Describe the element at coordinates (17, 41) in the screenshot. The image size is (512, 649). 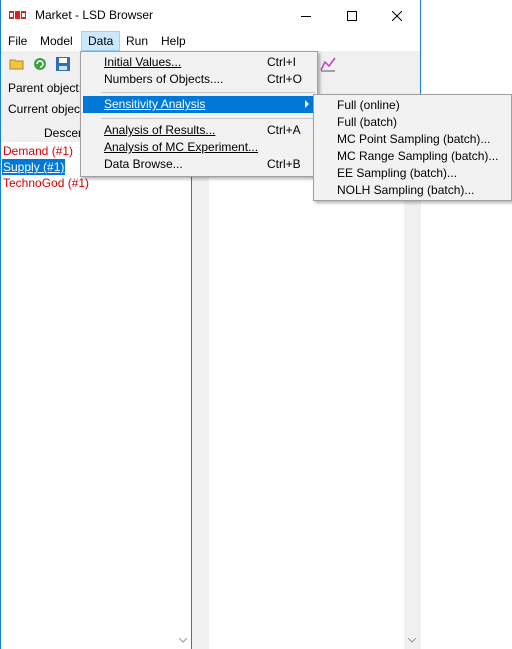
I see `menu-file: File` at that location.